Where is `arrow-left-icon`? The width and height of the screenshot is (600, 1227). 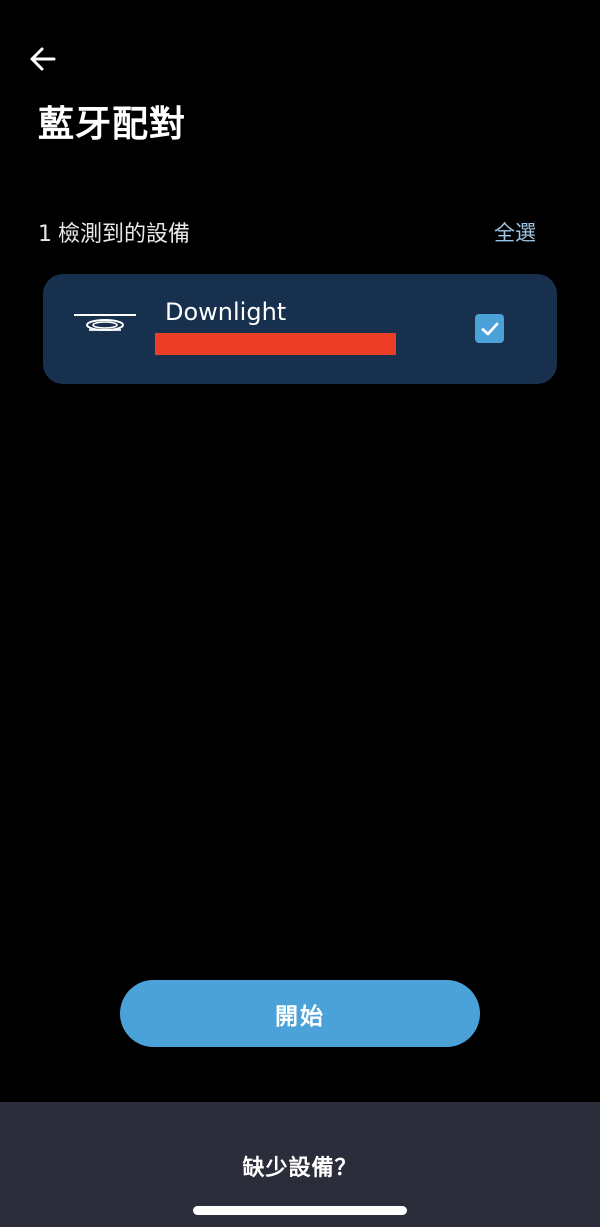 arrow-left-icon is located at coordinates (43, 59).